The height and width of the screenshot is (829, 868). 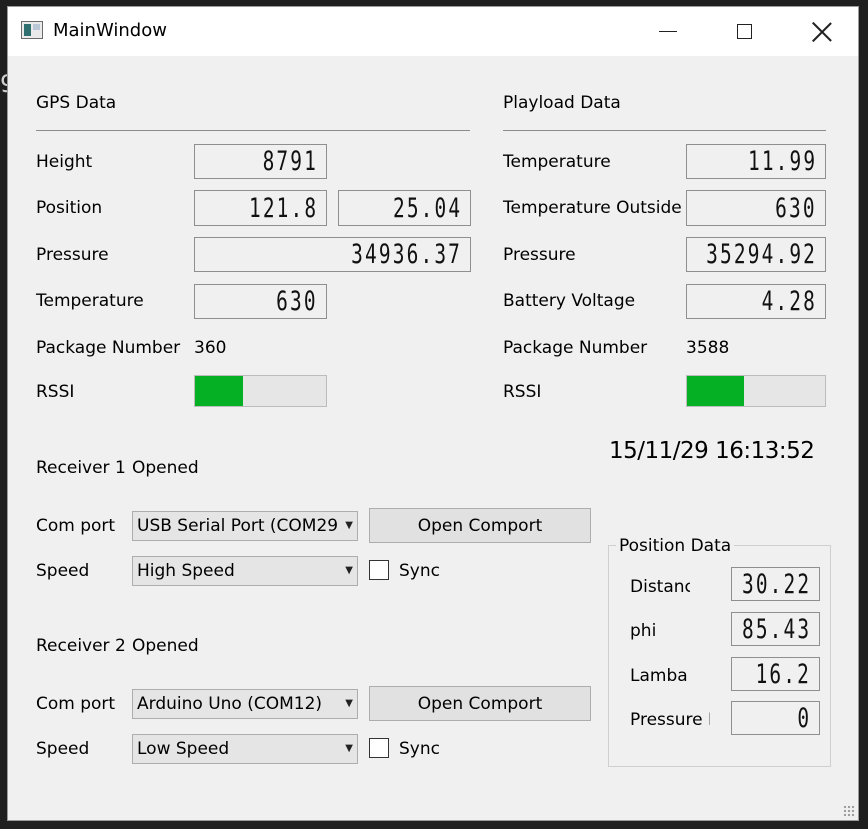 I want to click on position-lamba-display: 16.2, so click(x=775, y=674).